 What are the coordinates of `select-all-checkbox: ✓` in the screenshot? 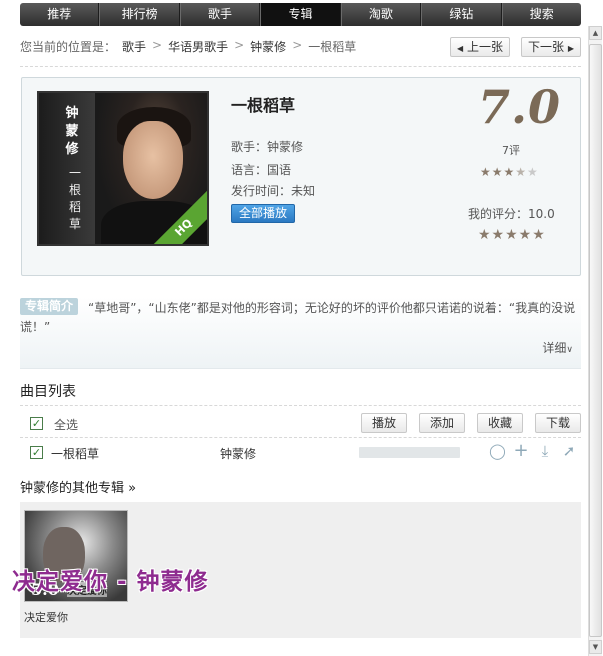 It's located at (36, 423).